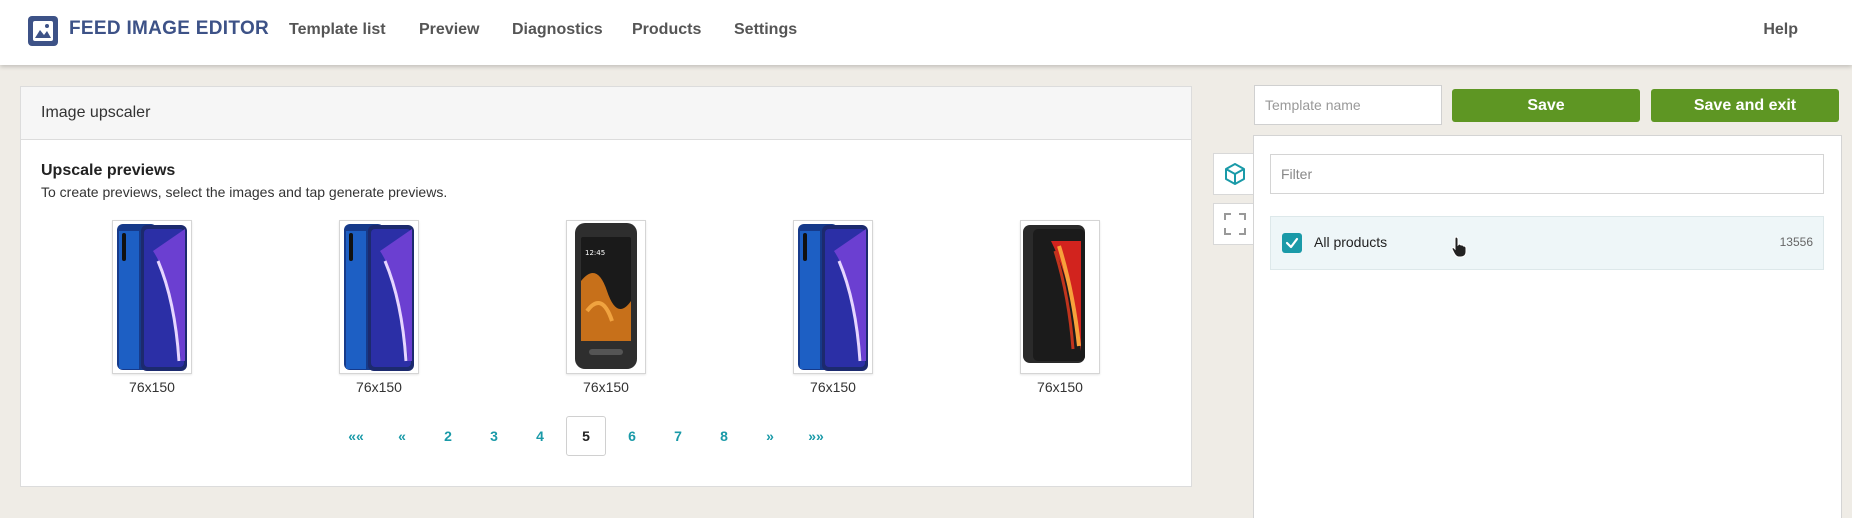 The image size is (1852, 518). I want to click on pagination-button: ««, so click(356, 436).